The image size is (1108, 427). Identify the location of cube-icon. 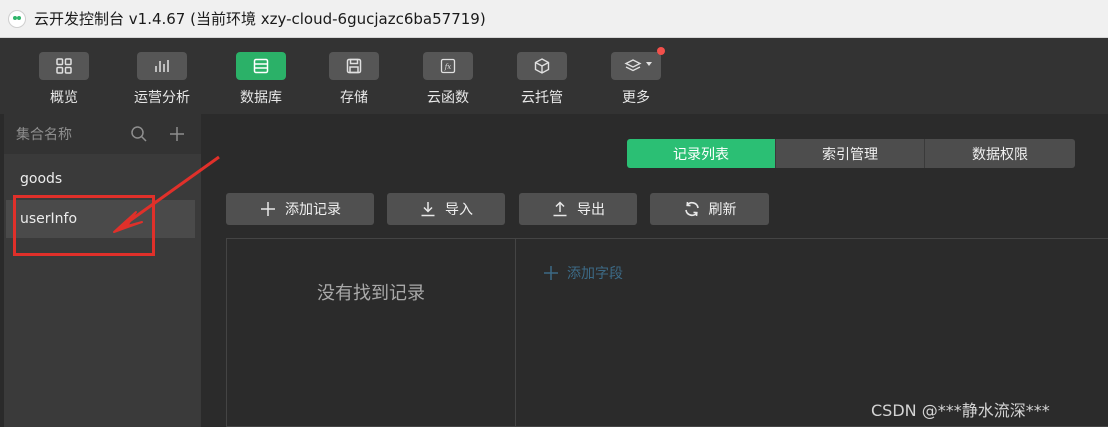
(542, 66).